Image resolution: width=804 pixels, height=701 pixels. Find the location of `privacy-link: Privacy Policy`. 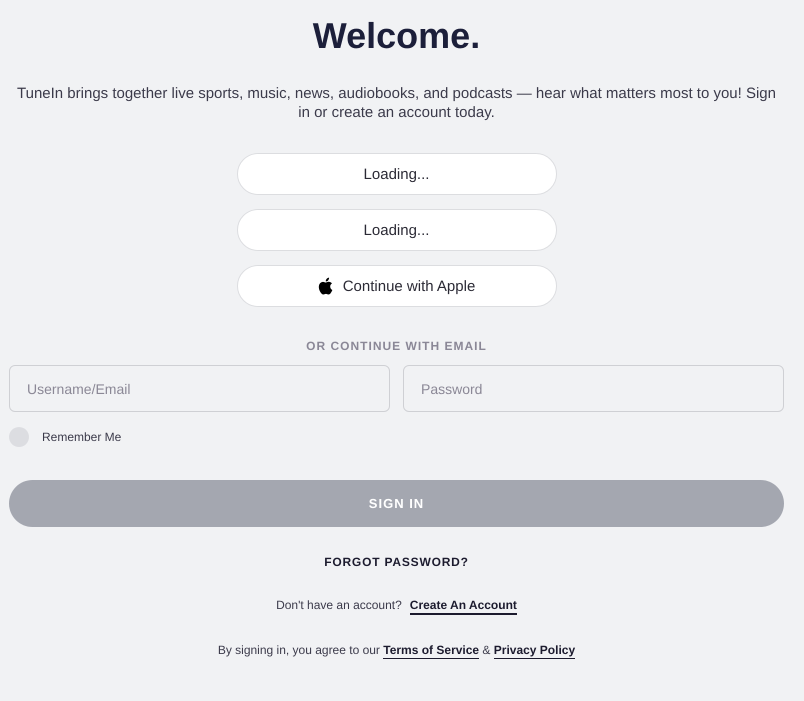

privacy-link: Privacy Policy is located at coordinates (535, 651).